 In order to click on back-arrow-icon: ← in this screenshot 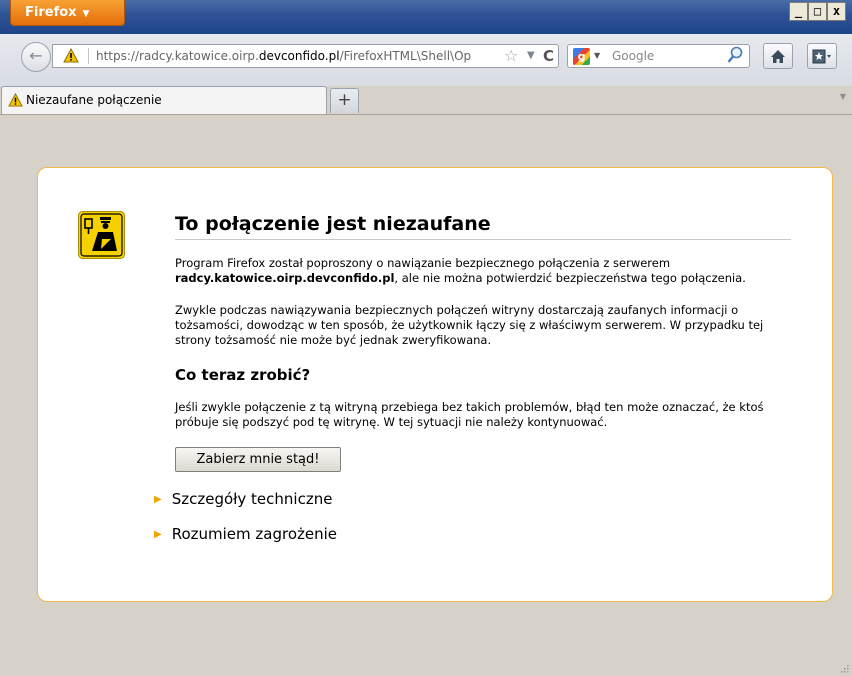, I will do `click(36, 55)`.